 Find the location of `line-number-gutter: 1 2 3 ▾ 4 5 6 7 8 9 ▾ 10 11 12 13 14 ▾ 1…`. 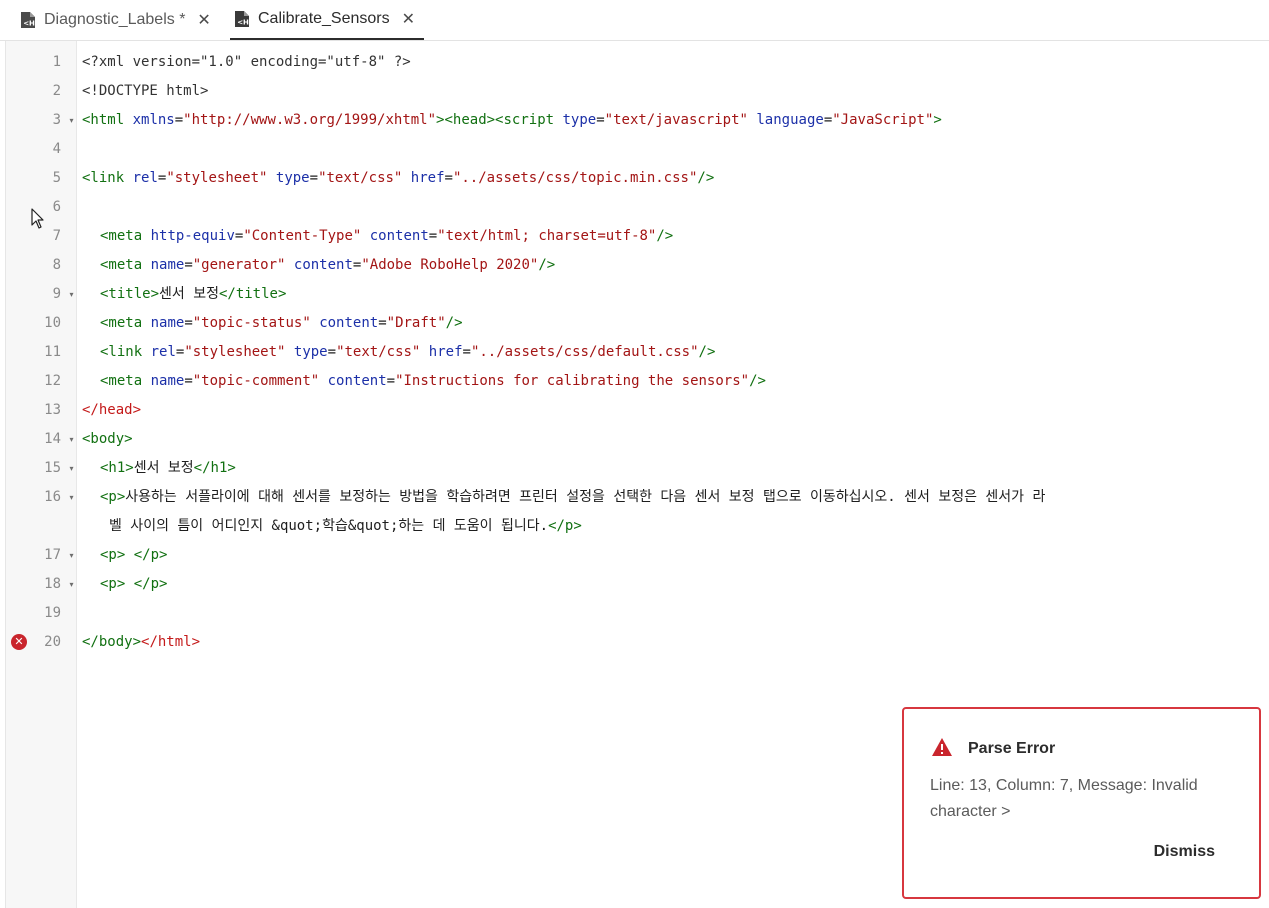

line-number-gutter: 1 2 3 ▾ 4 5 6 7 8 9 ▾ 10 11 12 13 14 ▾ 1… is located at coordinates (41, 474).